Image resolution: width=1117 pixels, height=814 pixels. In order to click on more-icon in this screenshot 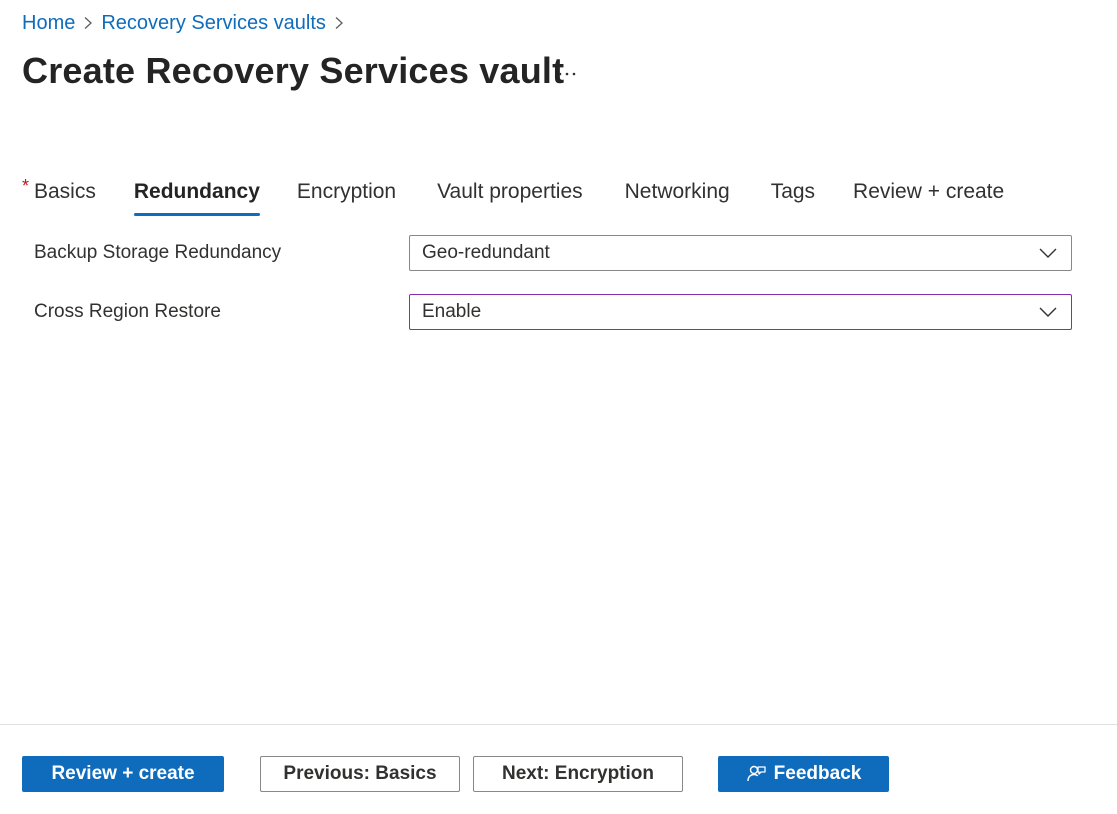, I will do `click(567, 73)`.